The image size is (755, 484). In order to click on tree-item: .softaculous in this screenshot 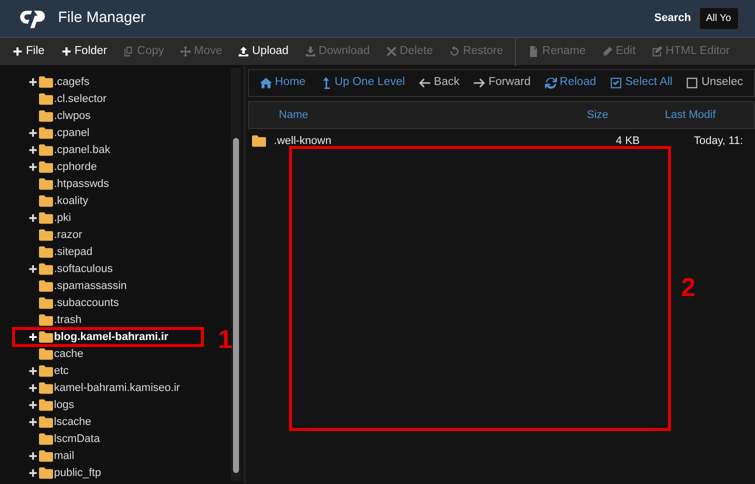, I will do `click(70, 269)`.